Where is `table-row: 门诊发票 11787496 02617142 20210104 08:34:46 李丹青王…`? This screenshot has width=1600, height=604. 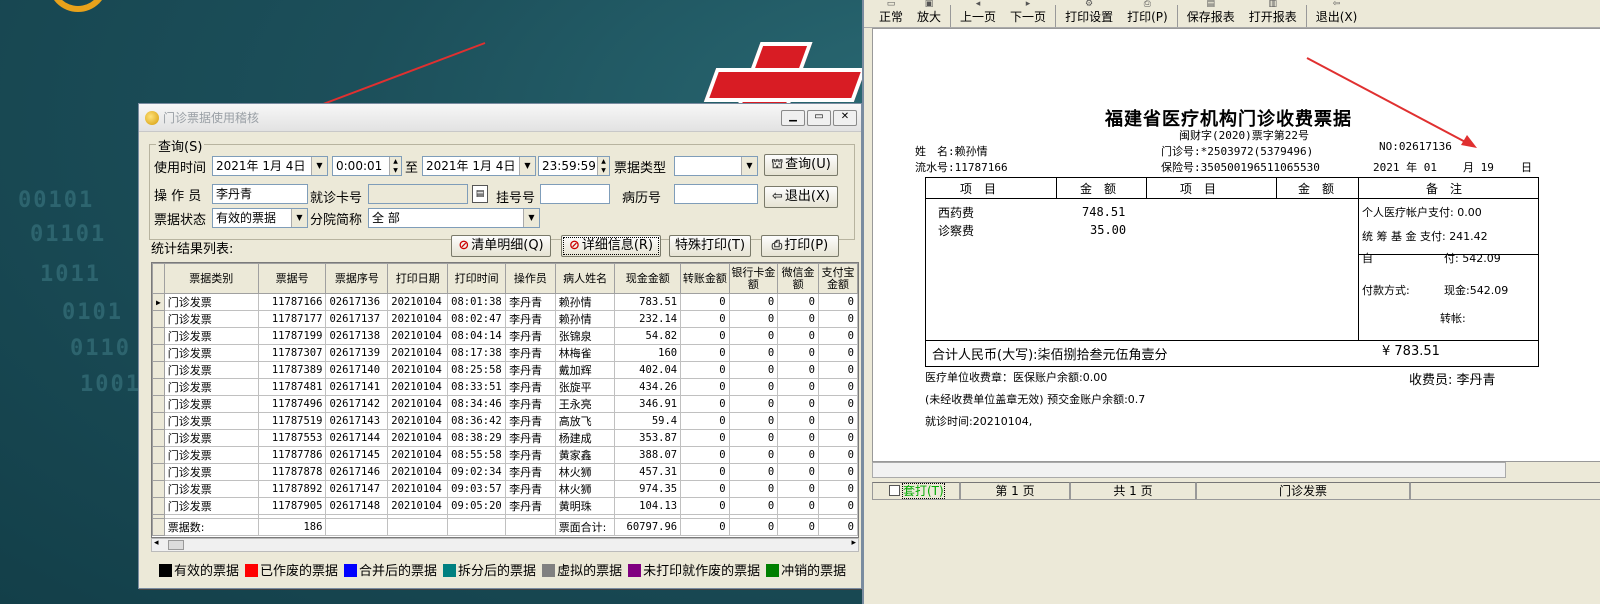 table-row: 门诊发票 11787496 02617142 20210104 08:34:46 李丹青王… is located at coordinates (505, 404).